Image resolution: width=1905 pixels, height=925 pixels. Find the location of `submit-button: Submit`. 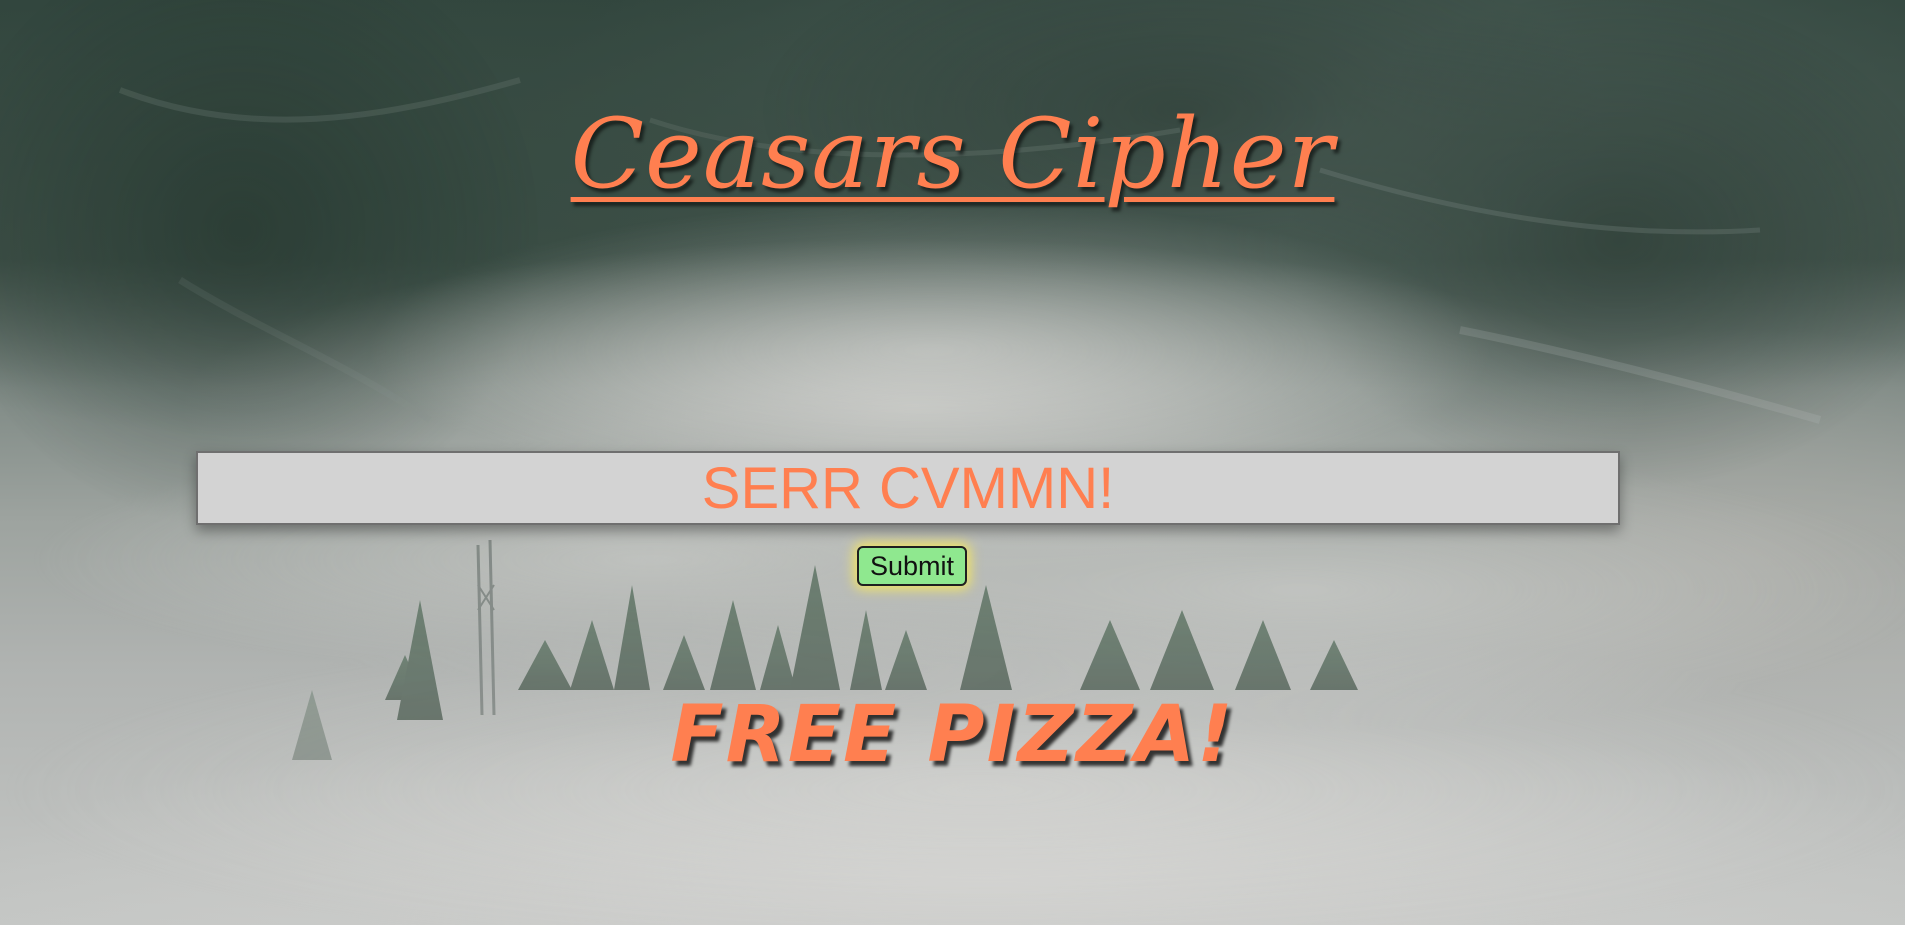

submit-button: Submit is located at coordinates (912, 566).